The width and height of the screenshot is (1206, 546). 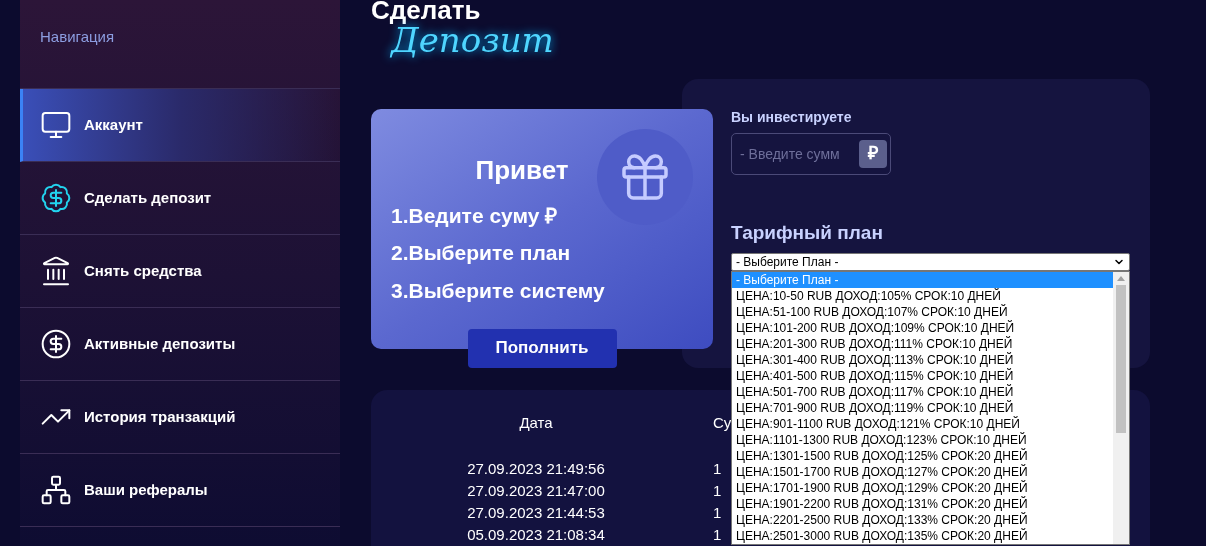 I want to click on dropdown-option: ЦЕНА:1701-1900 RUB ДОХОД:129% СРОК:20 ДНЕЙ, so click(x=922, y=488).